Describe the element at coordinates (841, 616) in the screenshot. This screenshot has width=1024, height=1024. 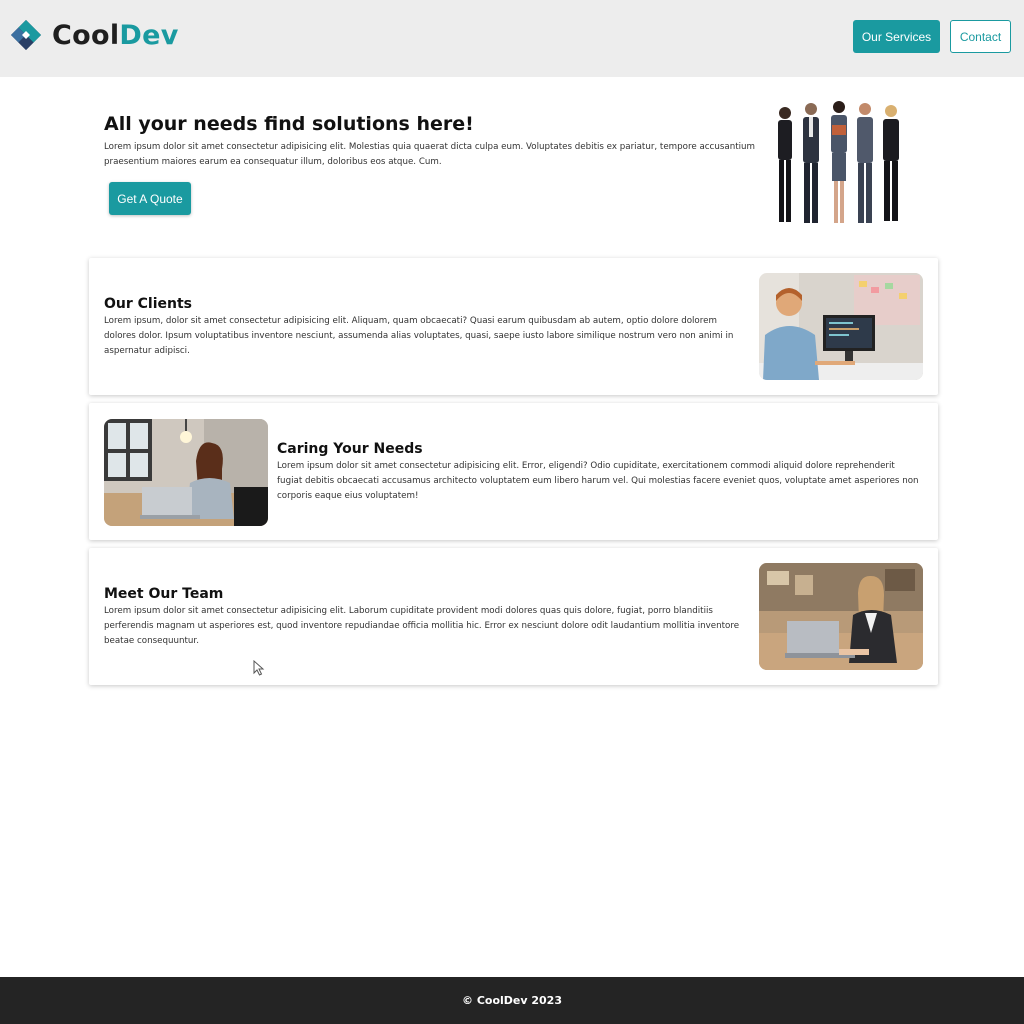
I see `team-member-image` at that location.